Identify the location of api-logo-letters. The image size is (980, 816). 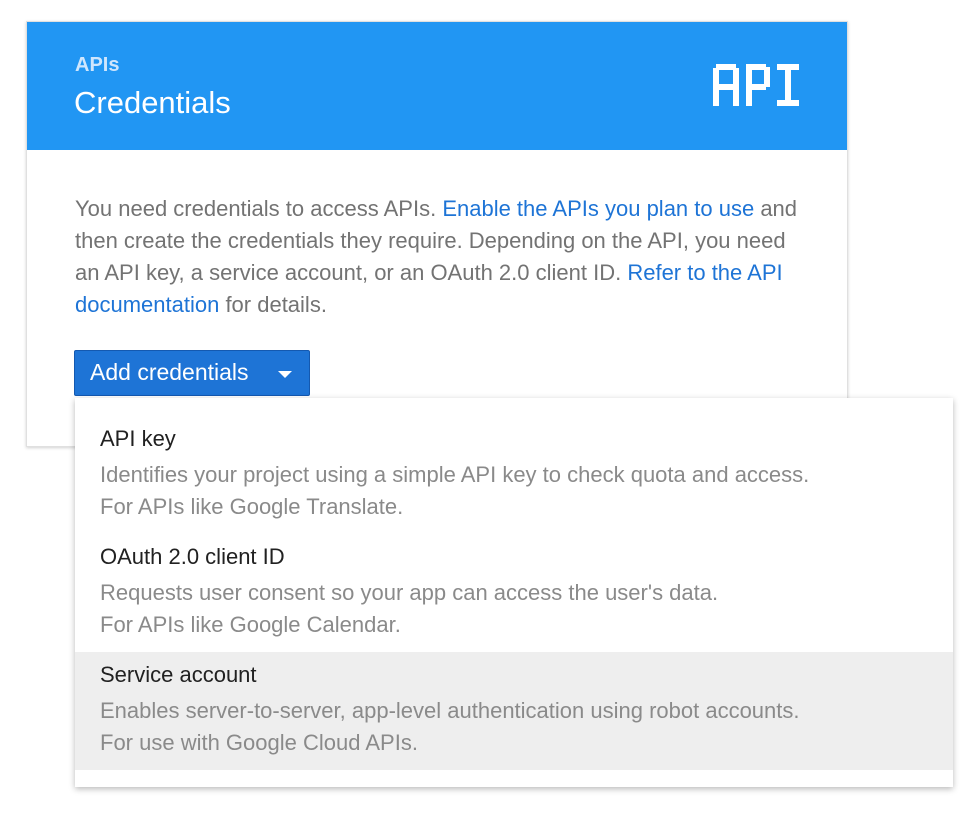
(756, 85).